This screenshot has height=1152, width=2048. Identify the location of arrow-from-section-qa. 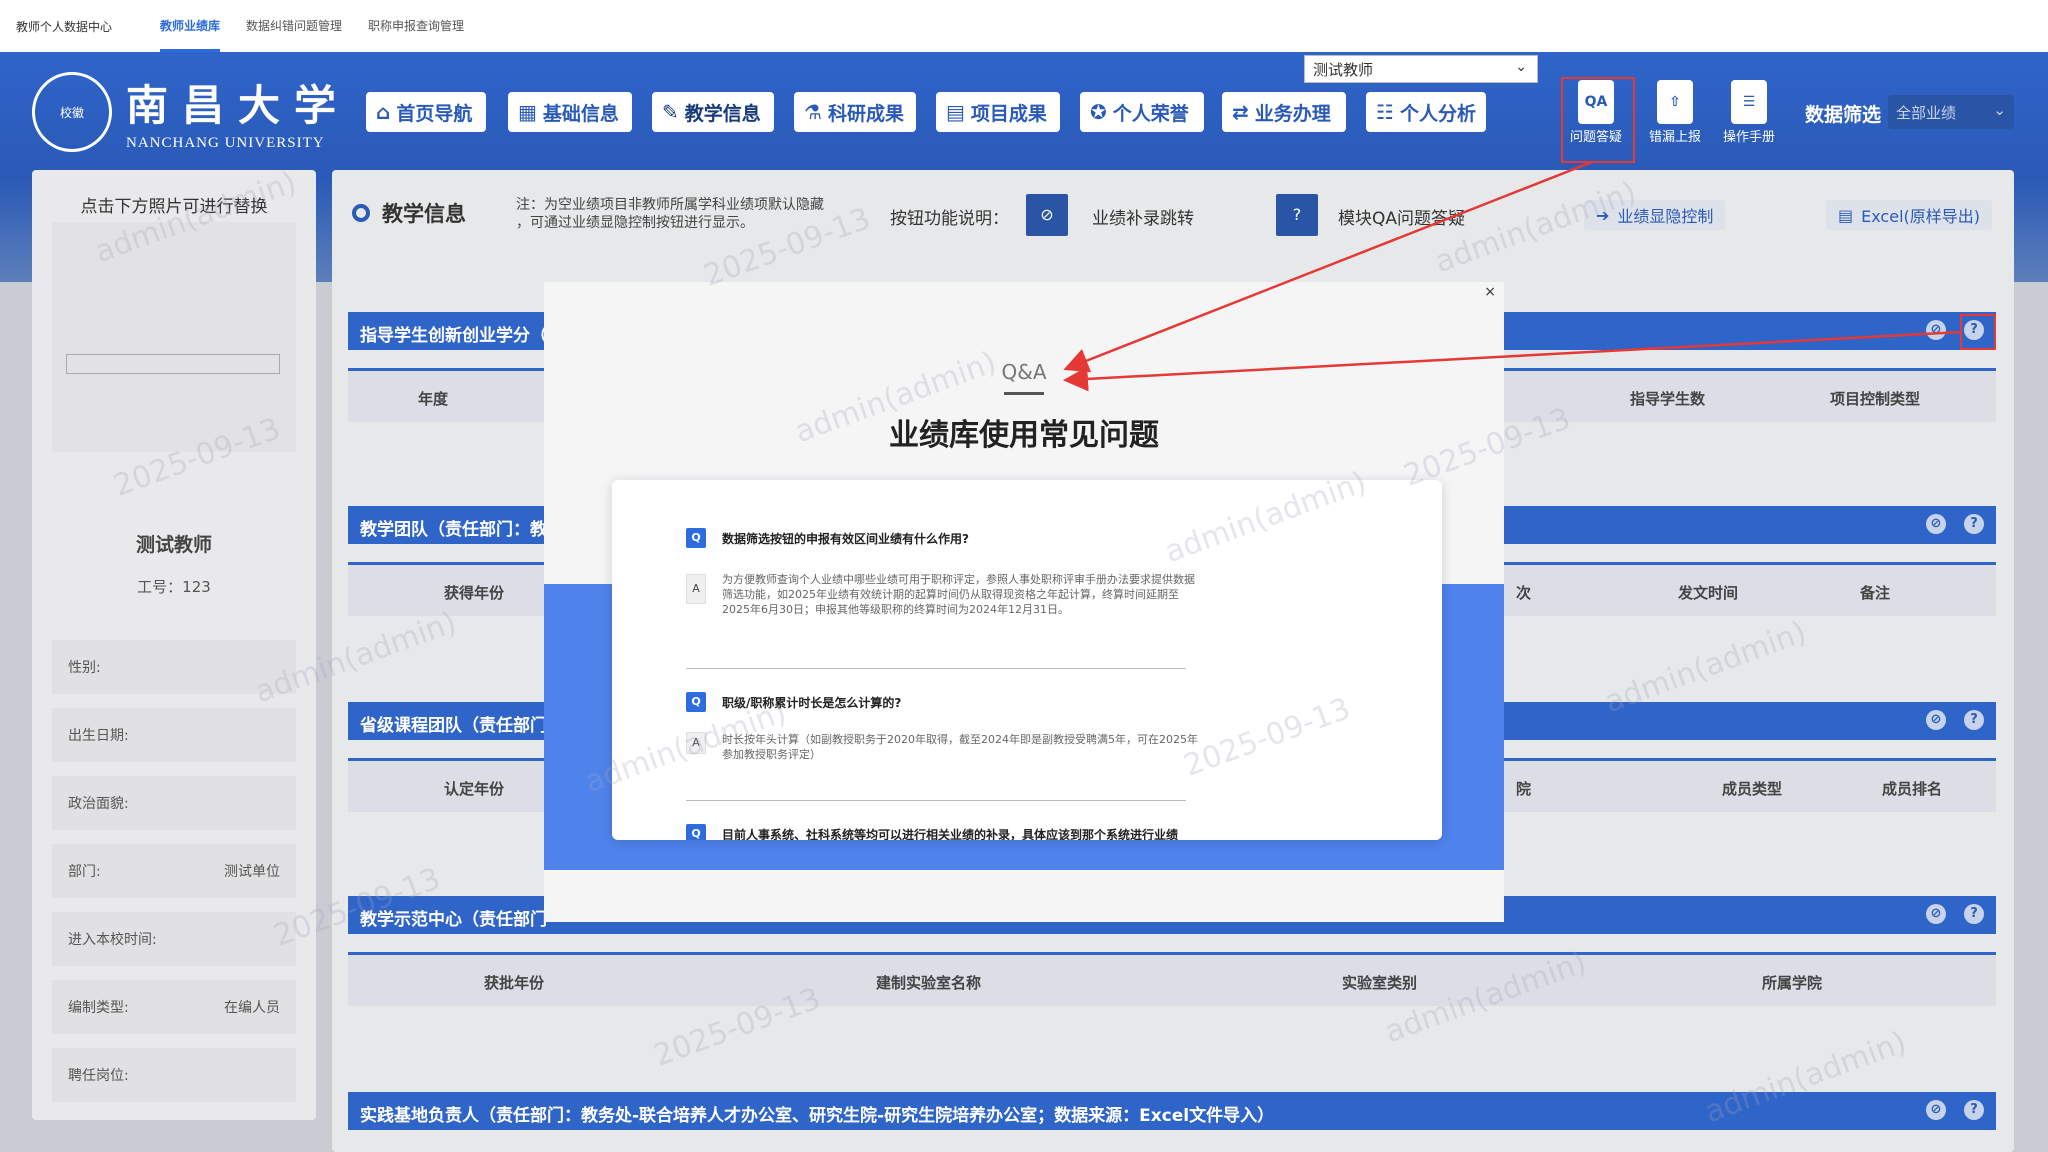
(1513, 361).